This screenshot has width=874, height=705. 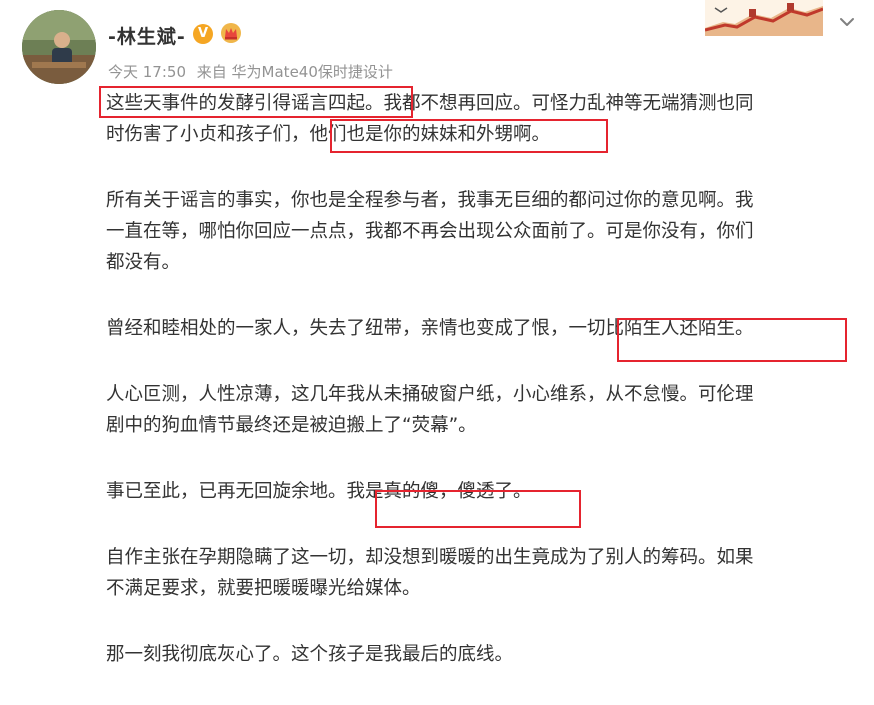 What do you see at coordinates (764, 18) in the screenshot?
I see `great-wall-banner-icon` at bounding box center [764, 18].